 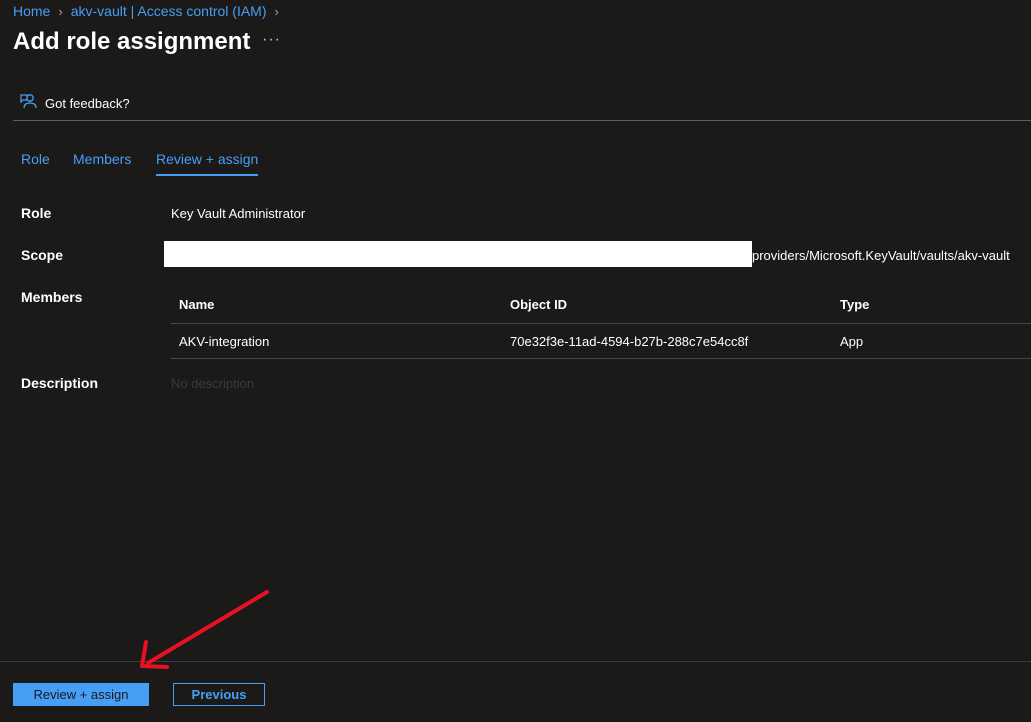 What do you see at coordinates (132, 41) in the screenshot?
I see `page-title: Add role assignment` at bounding box center [132, 41].